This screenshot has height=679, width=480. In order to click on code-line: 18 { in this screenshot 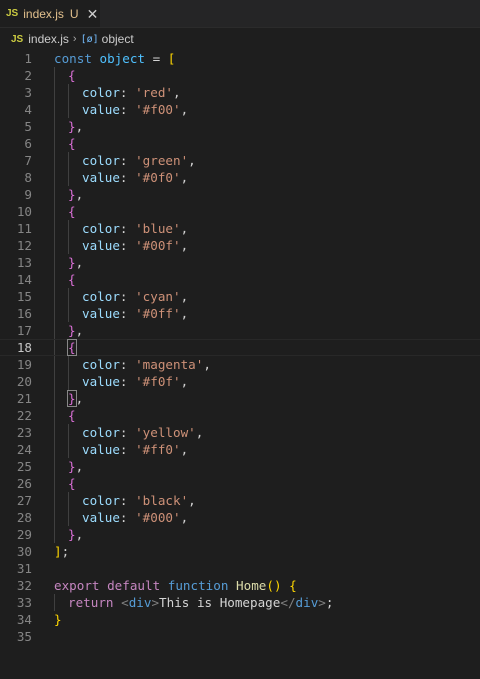, I will do `click(240, 347)`.